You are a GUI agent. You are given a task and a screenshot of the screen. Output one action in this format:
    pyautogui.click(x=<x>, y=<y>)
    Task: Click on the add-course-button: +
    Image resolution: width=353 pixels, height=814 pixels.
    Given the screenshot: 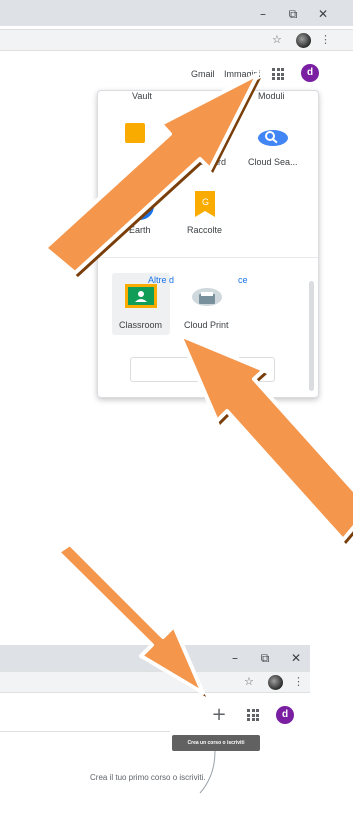 What is the action you would take?
    pyautogui.click(x=219, y=715)
    